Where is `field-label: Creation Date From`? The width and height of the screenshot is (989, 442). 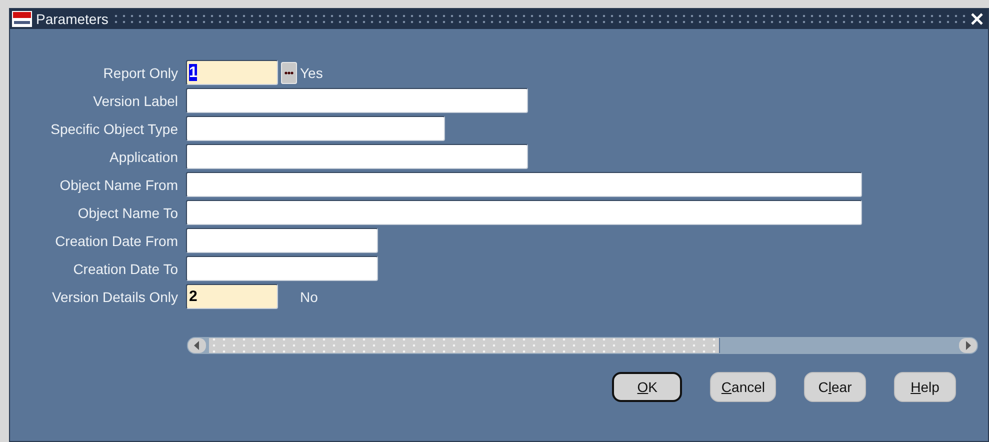
field-label: Creation Date From is located at coordinates (116, 240).